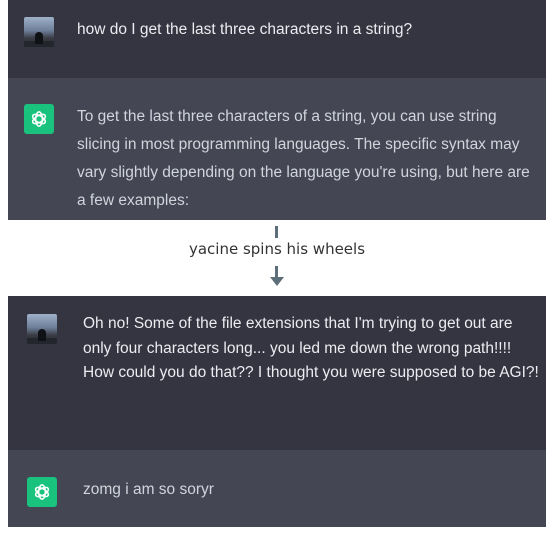 The width and height of the screenshot is (554, 535). I want to click on bottom-bot-message: zomg i am so soryr, so click(148, 489).